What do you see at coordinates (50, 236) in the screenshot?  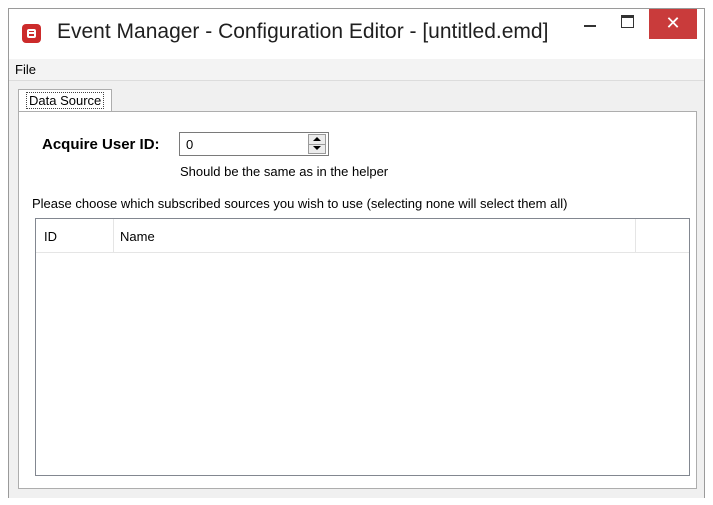 I see `column-header-id: ID` at bounding box center [50, 236].